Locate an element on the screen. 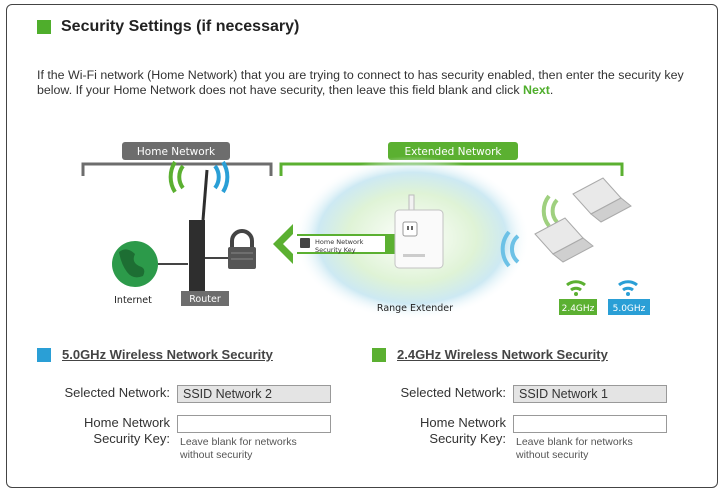  security-key-hint-5ghz-line2: without security is located at coordinates (216, 455).